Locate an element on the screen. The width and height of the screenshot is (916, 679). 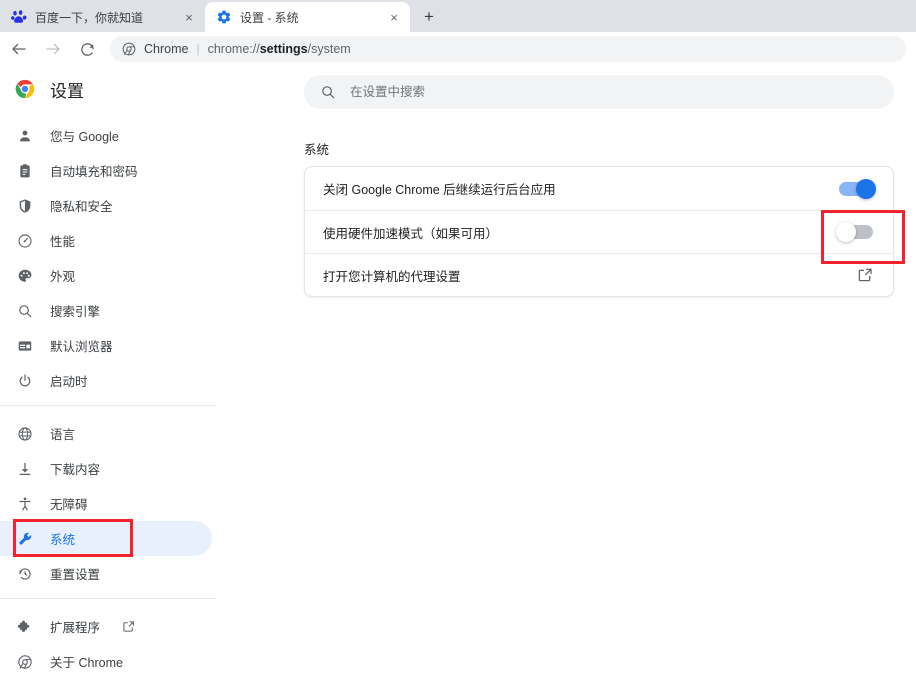
sidebar-item-appearance: 外观 is located at coordinates (106, 275).